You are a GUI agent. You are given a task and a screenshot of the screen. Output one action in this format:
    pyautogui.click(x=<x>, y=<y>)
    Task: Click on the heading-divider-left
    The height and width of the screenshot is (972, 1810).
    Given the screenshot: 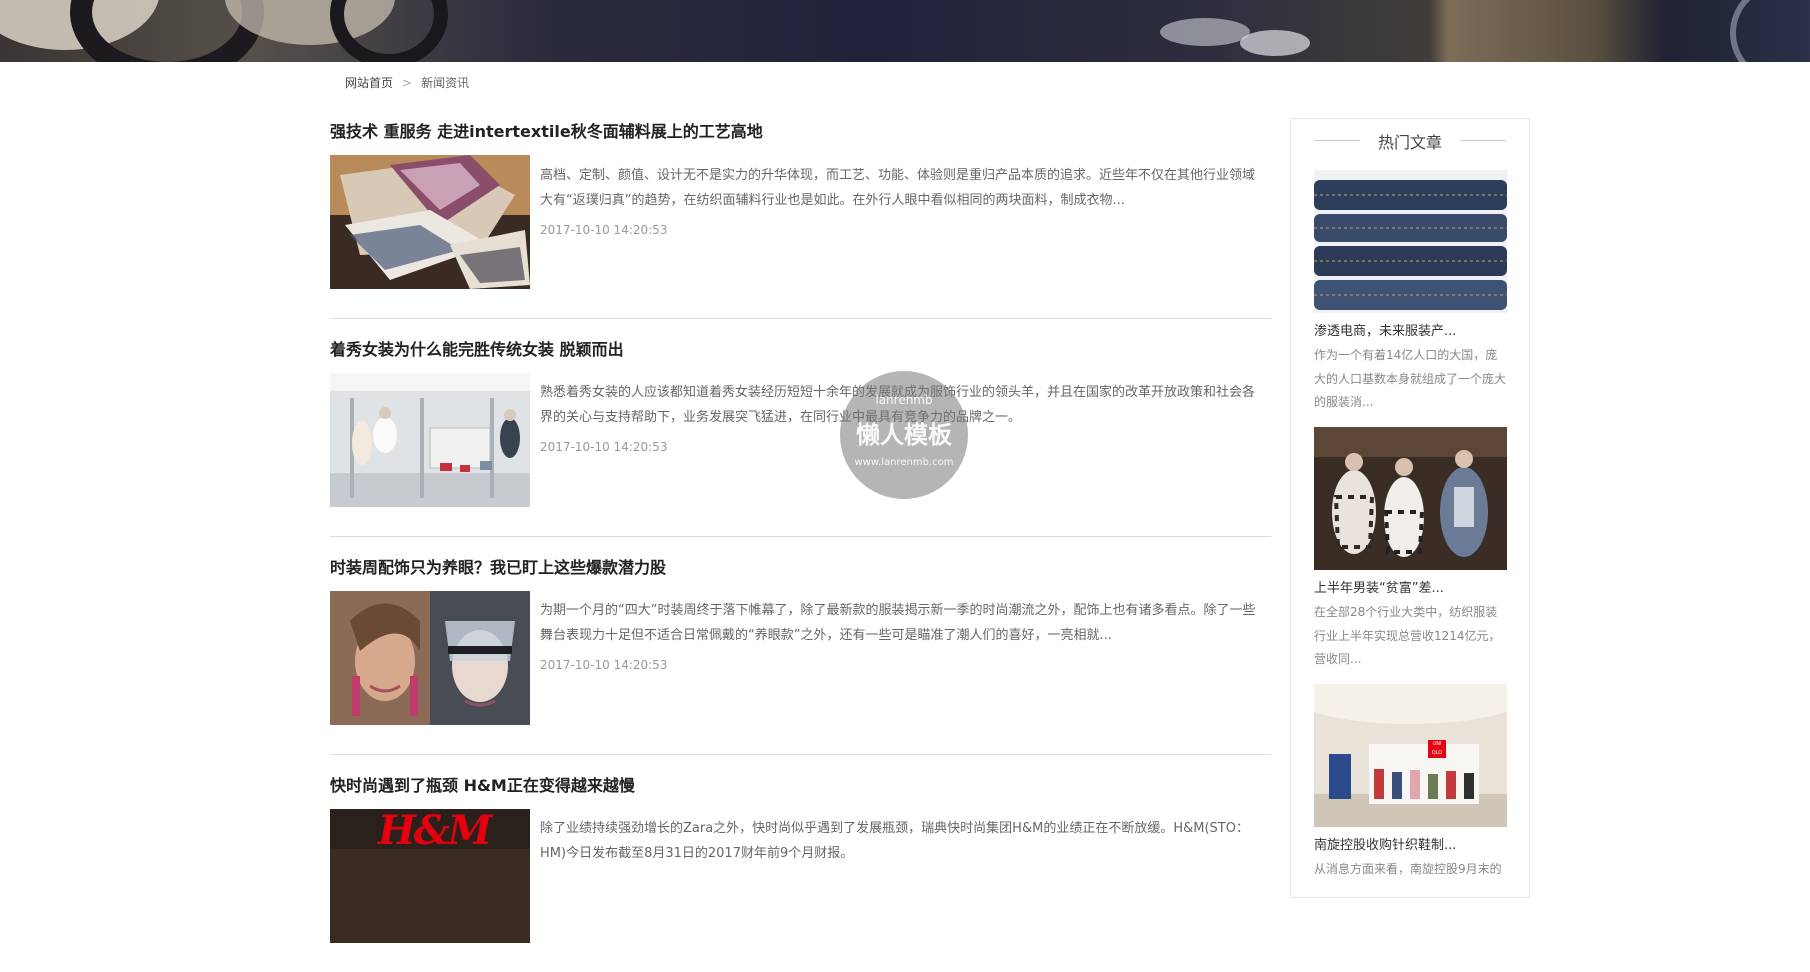 What is the action you would take?
    pyautogui.click(x=1337, y=140)
    